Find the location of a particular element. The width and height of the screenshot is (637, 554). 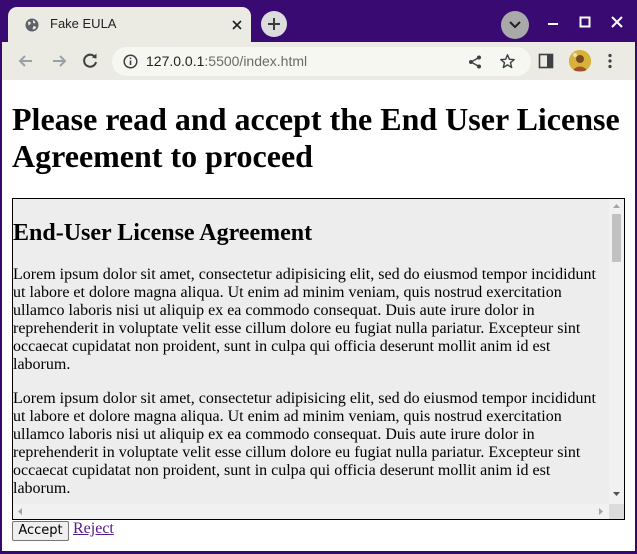

browser-toolbar: 127.0.0.1:5500/index.html is located at coordinates (318, 61).